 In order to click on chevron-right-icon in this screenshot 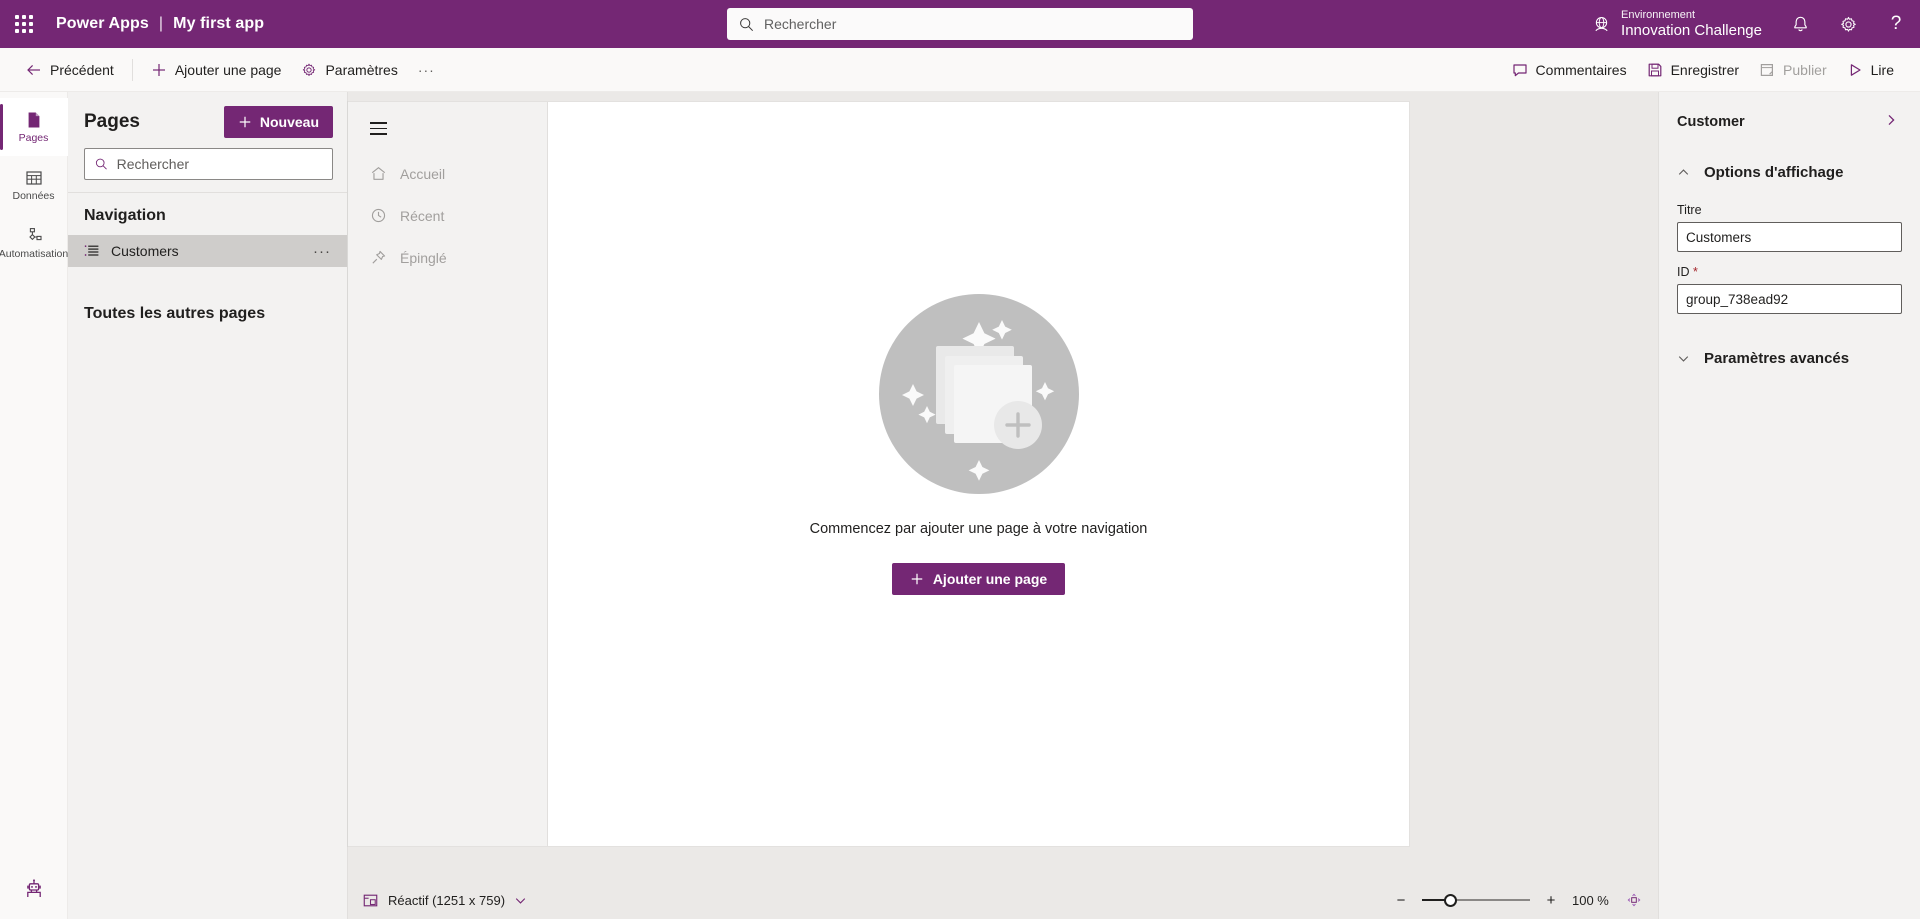, I will do `click(1891, 119)`.